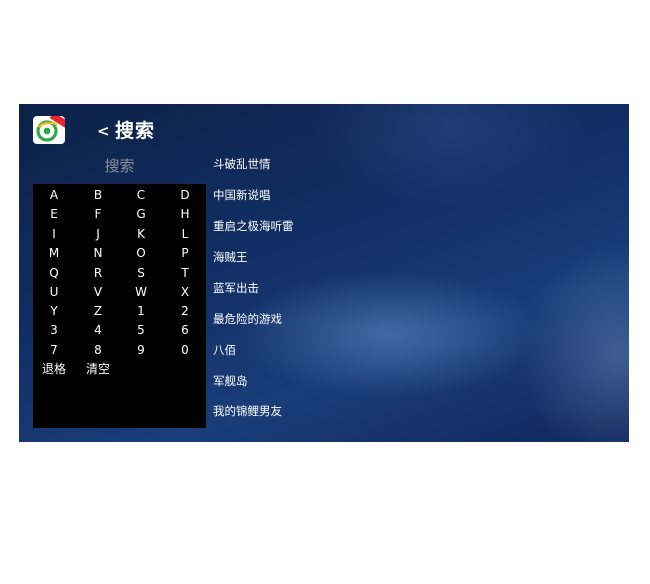  What do you see at coordinates (98, 330) in the screenshot?
I see `key-4: 4` at bounding box center [98, 330].